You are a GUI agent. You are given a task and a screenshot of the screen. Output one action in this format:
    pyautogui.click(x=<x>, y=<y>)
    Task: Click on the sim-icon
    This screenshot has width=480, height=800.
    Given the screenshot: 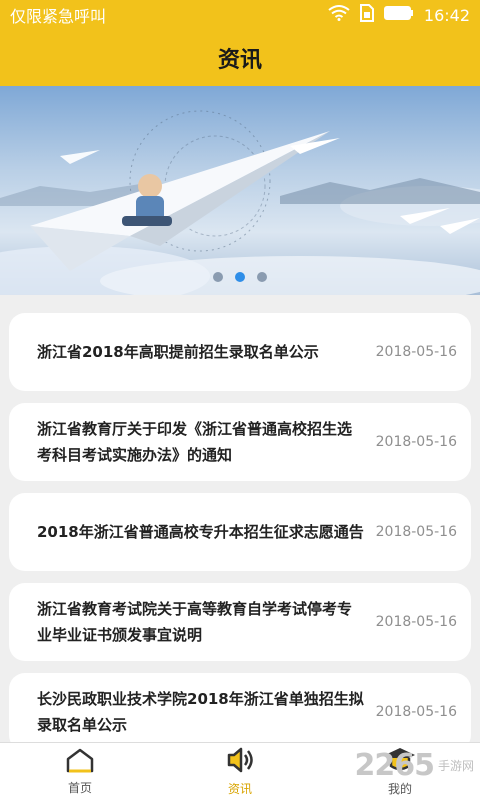 What is the action you would take?
    pyautogui.click(x=366, y=15)
    